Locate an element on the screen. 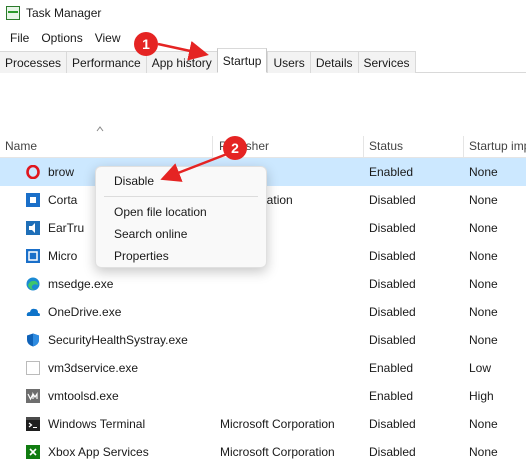 The width and height of the screenshot is (526, 466). opera-icon is located at coordinates (33, 172).